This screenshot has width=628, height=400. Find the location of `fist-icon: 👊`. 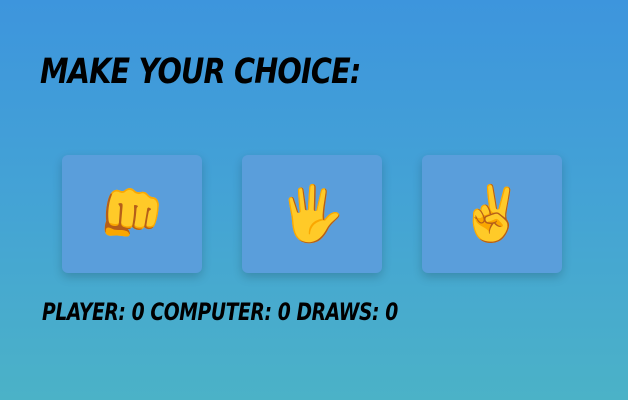

fist-icon: 👊 is located at coordinates (132, 213).